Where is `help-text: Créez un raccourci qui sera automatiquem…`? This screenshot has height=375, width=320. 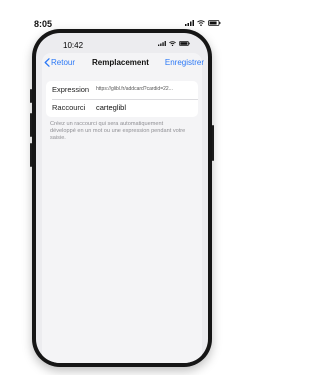 help-text: Créez un raccourci qui sera automatiquem… is located at coordinates (118, 131).